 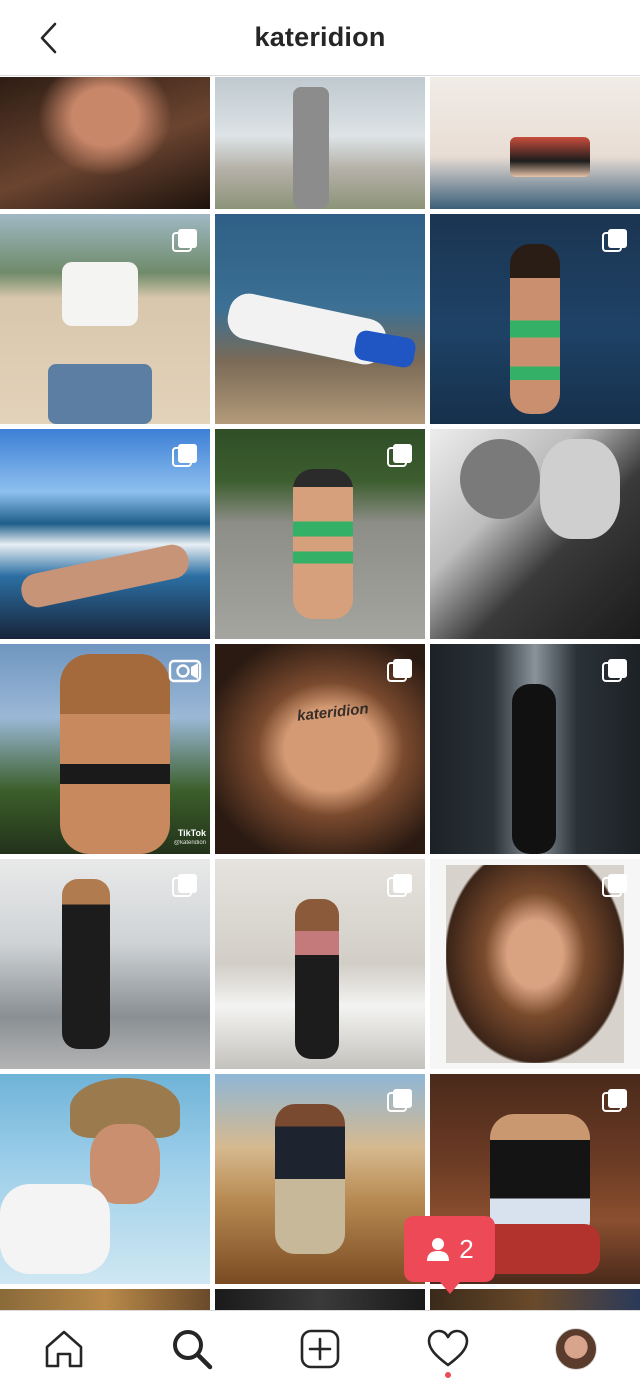 I want to click on activity-notification-toast: 2, so click(x=449, y=1255).